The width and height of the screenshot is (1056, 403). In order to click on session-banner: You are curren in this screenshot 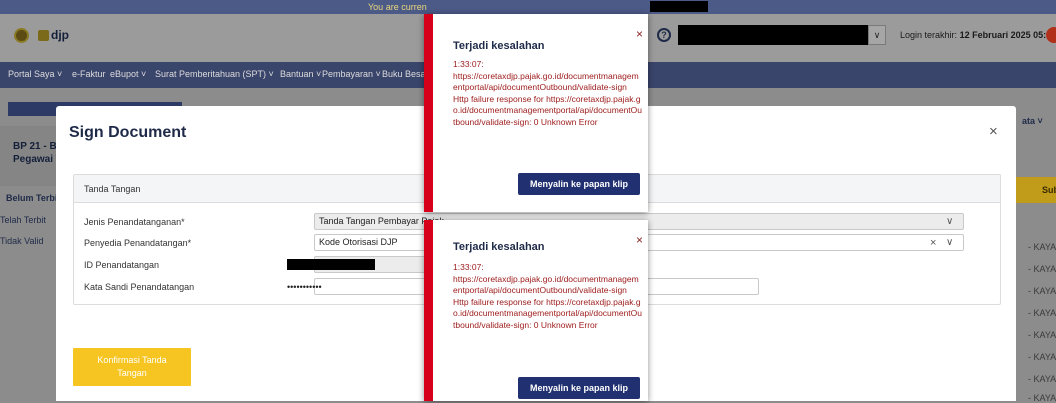, I will do `click(528, 7)`.